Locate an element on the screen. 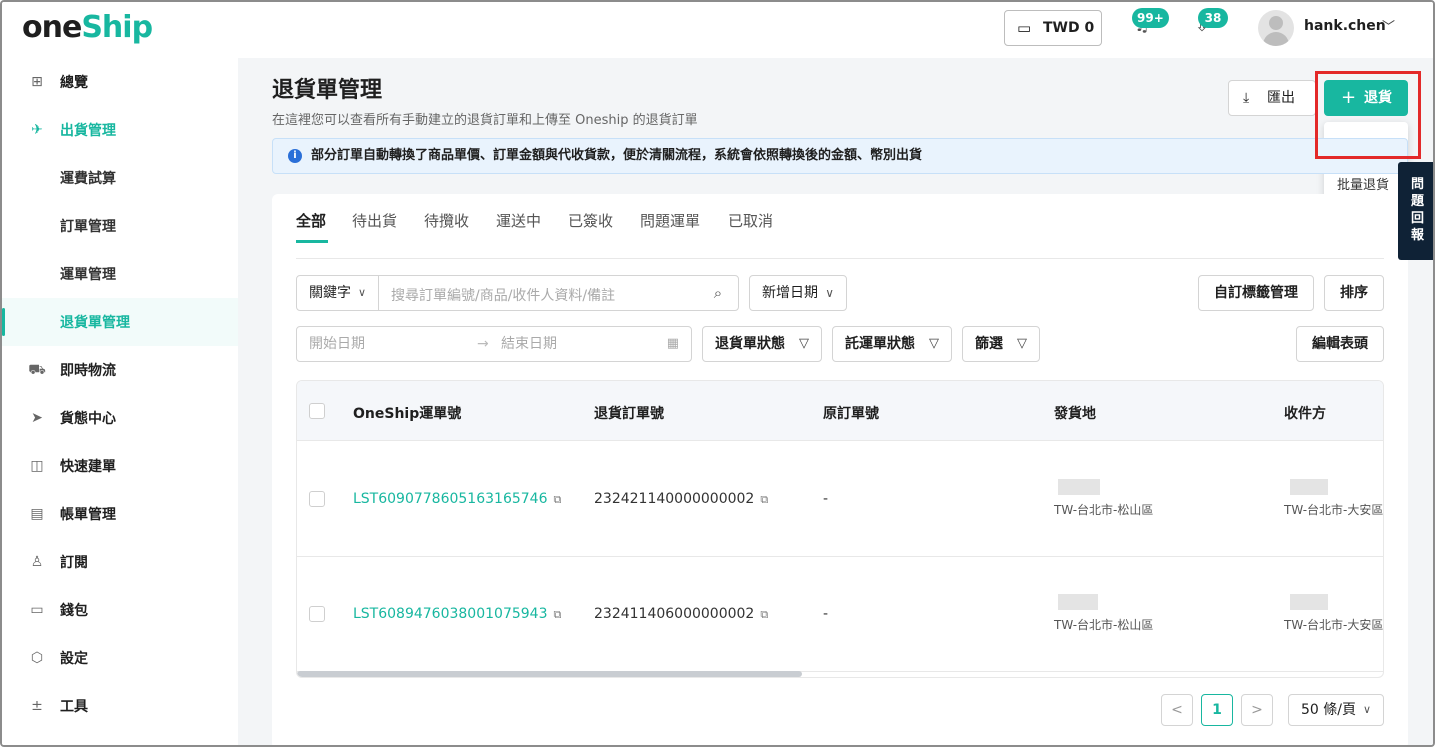  search-input: 搜尋訂單編號/商品/收件人資料/備註 is located at coordinates (503, 295).